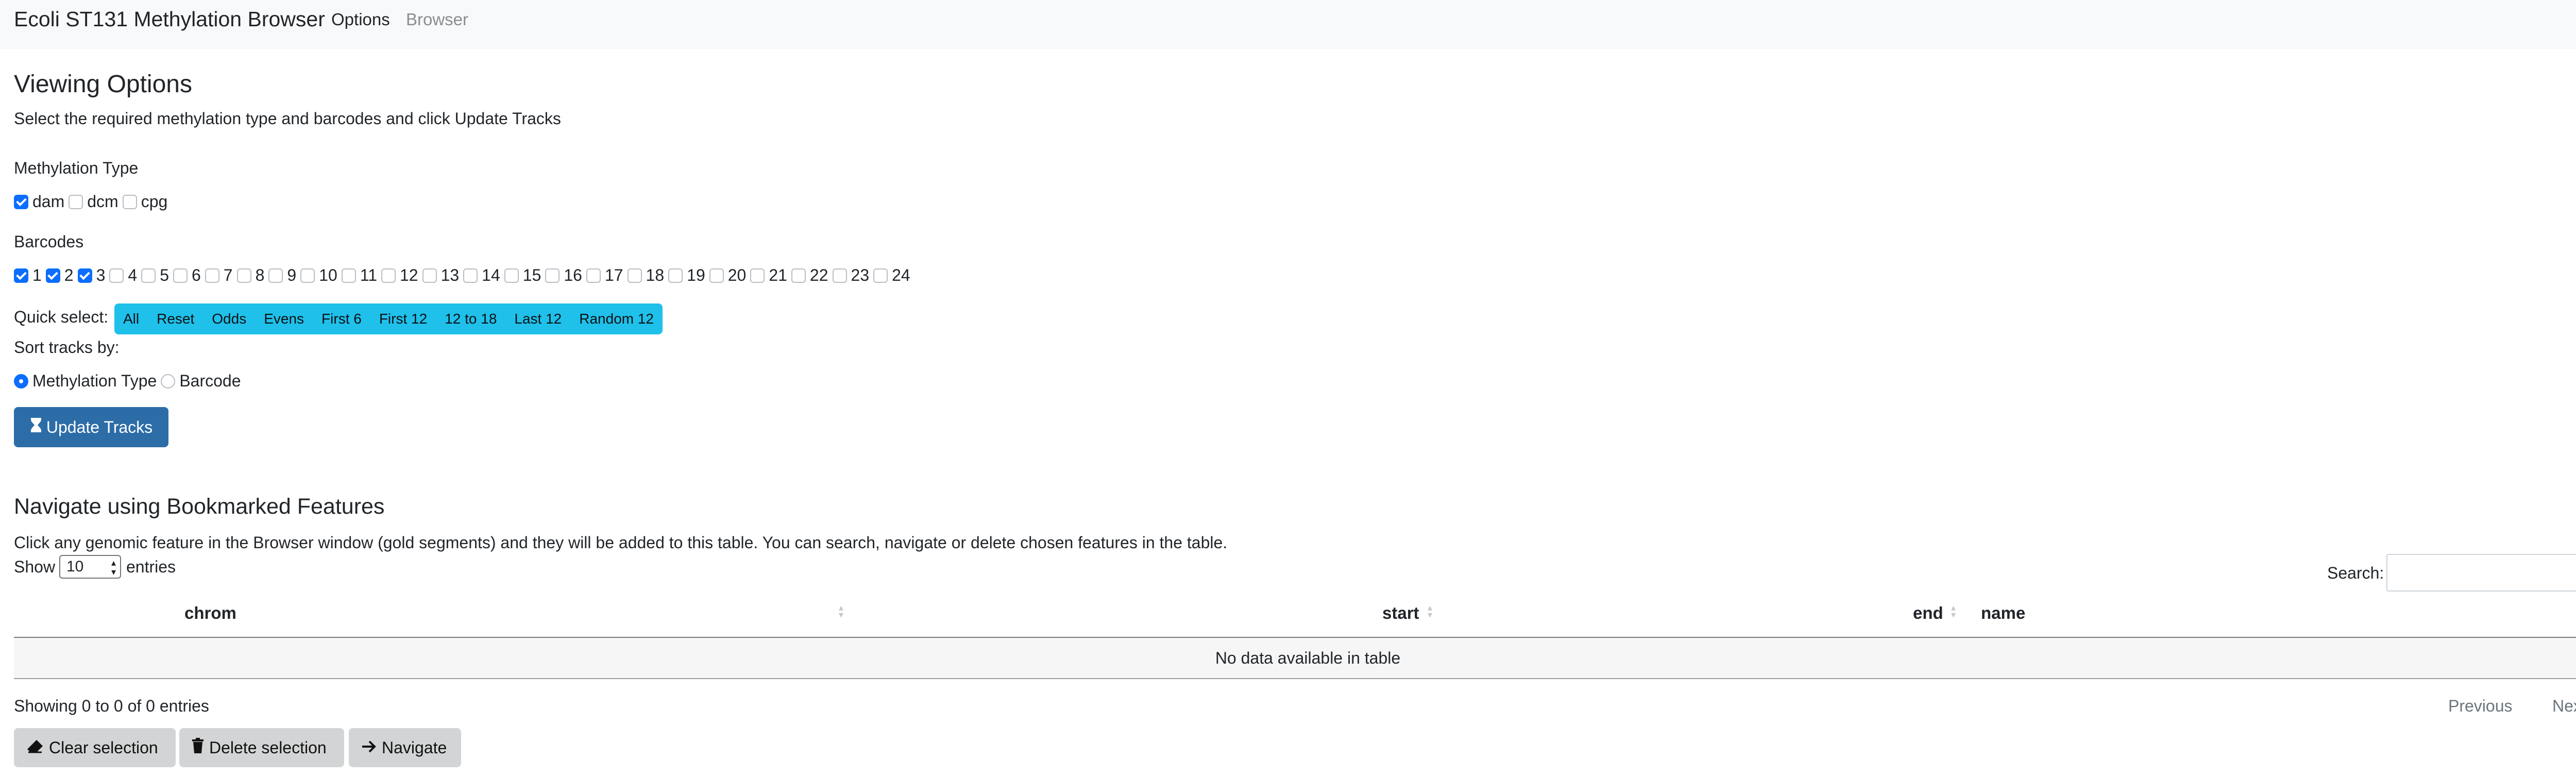  What do you see at coordinates (102, 201) in the screenshot?
I see `methylation-dcm-label: dcm` at bounding box center [102, 201].